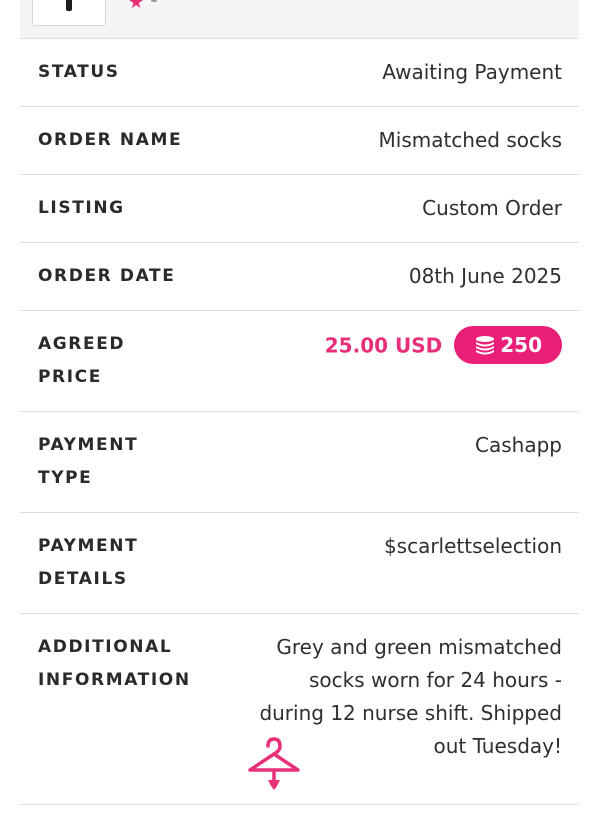 This screenshot has width=600, height=818. I want to click on payment-details-row: PAYMENT DETAILS $scarlettselection, so click(299, 563).